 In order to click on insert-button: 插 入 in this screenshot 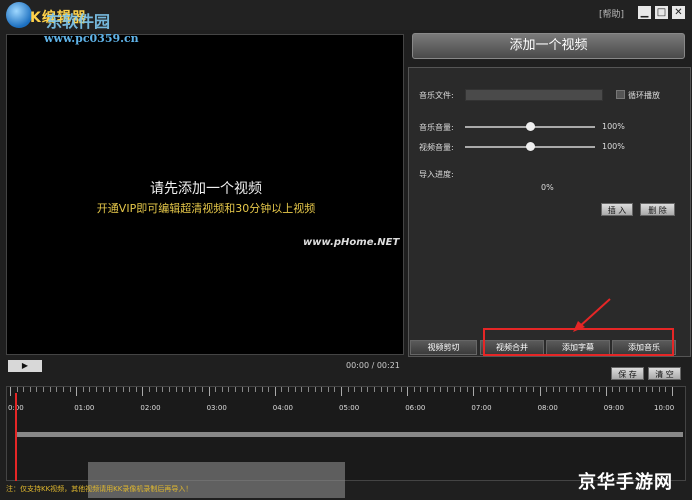, I will do `click(617, 209)`.